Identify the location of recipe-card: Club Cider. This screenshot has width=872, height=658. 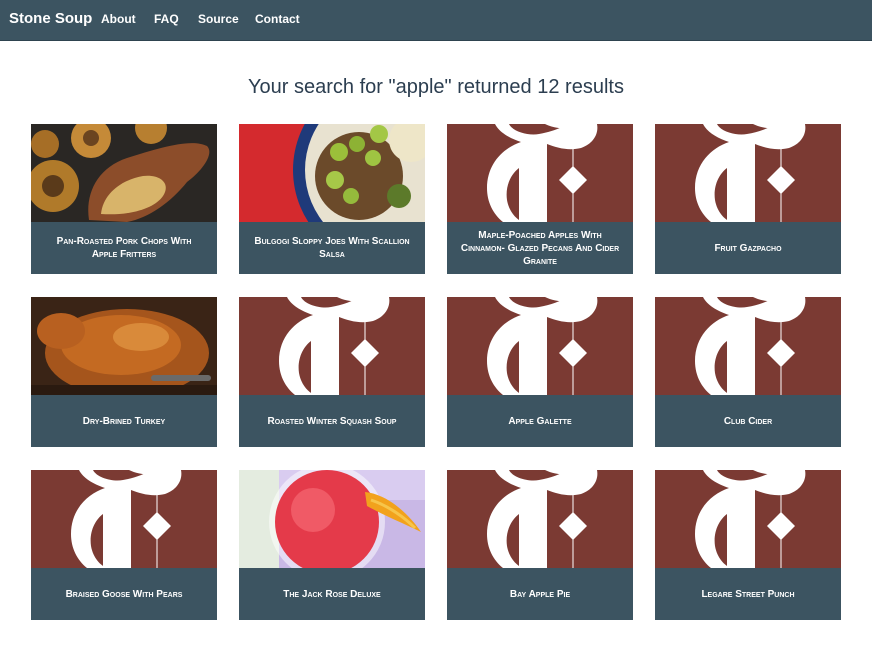
(748, 372).